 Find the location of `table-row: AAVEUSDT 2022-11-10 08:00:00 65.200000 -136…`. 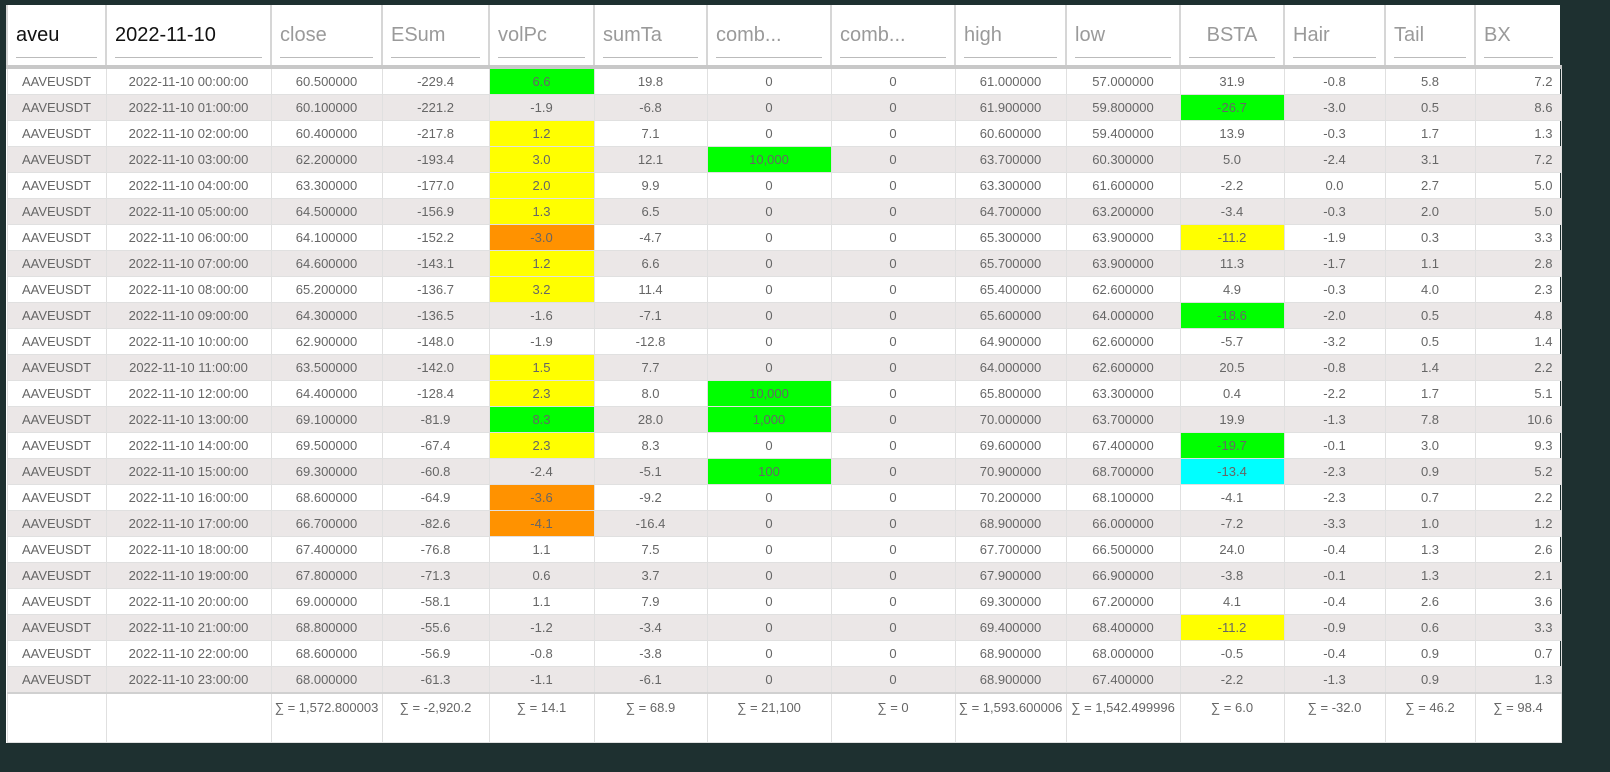

table-row: AAVEUSDT 2022-11-10 08:00:00 65.200000 -136… is located at coordinates (784, 289).